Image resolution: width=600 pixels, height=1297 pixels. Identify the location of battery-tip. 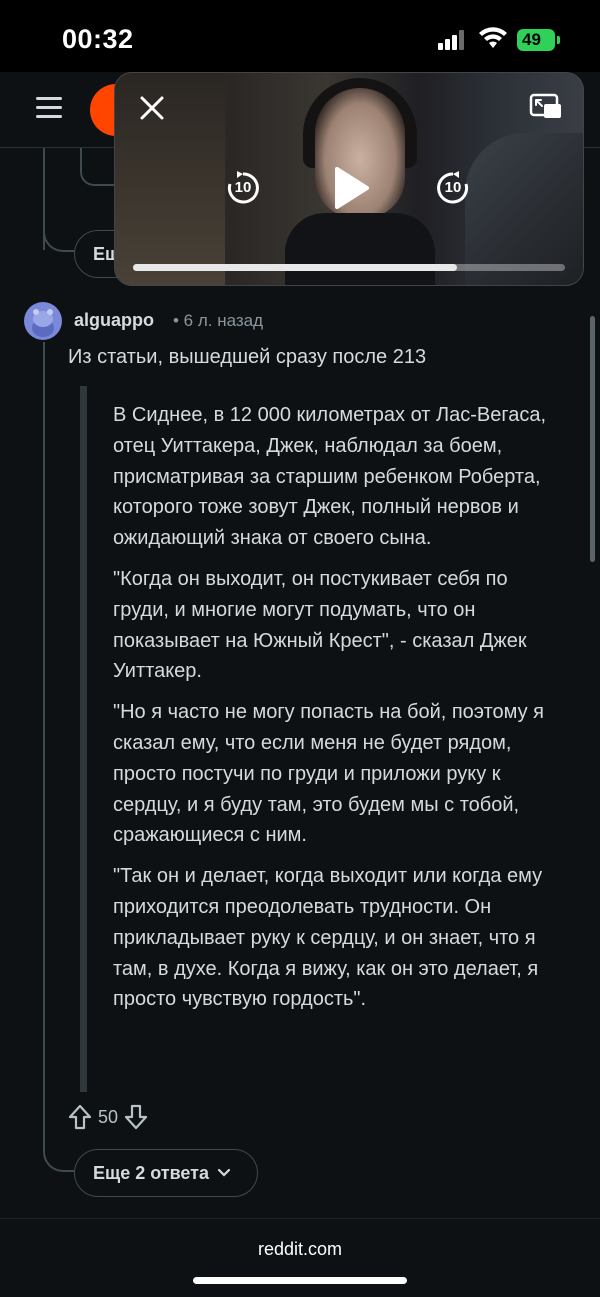
(558, 40).